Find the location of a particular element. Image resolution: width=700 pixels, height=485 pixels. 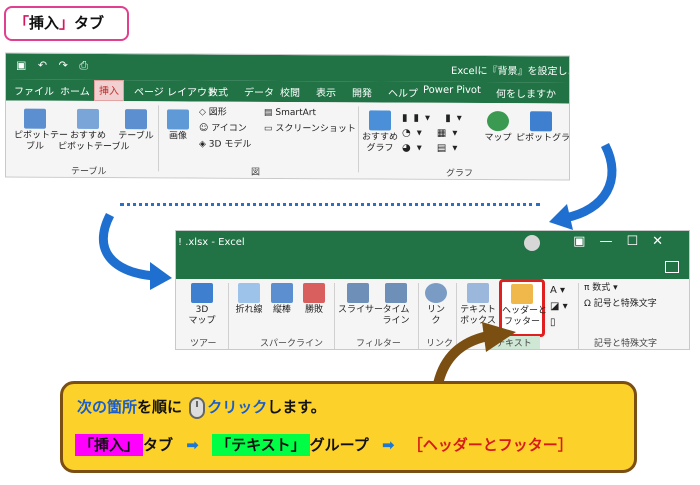

badge-bracket-open: 「 is located at coordinates (22, 23).